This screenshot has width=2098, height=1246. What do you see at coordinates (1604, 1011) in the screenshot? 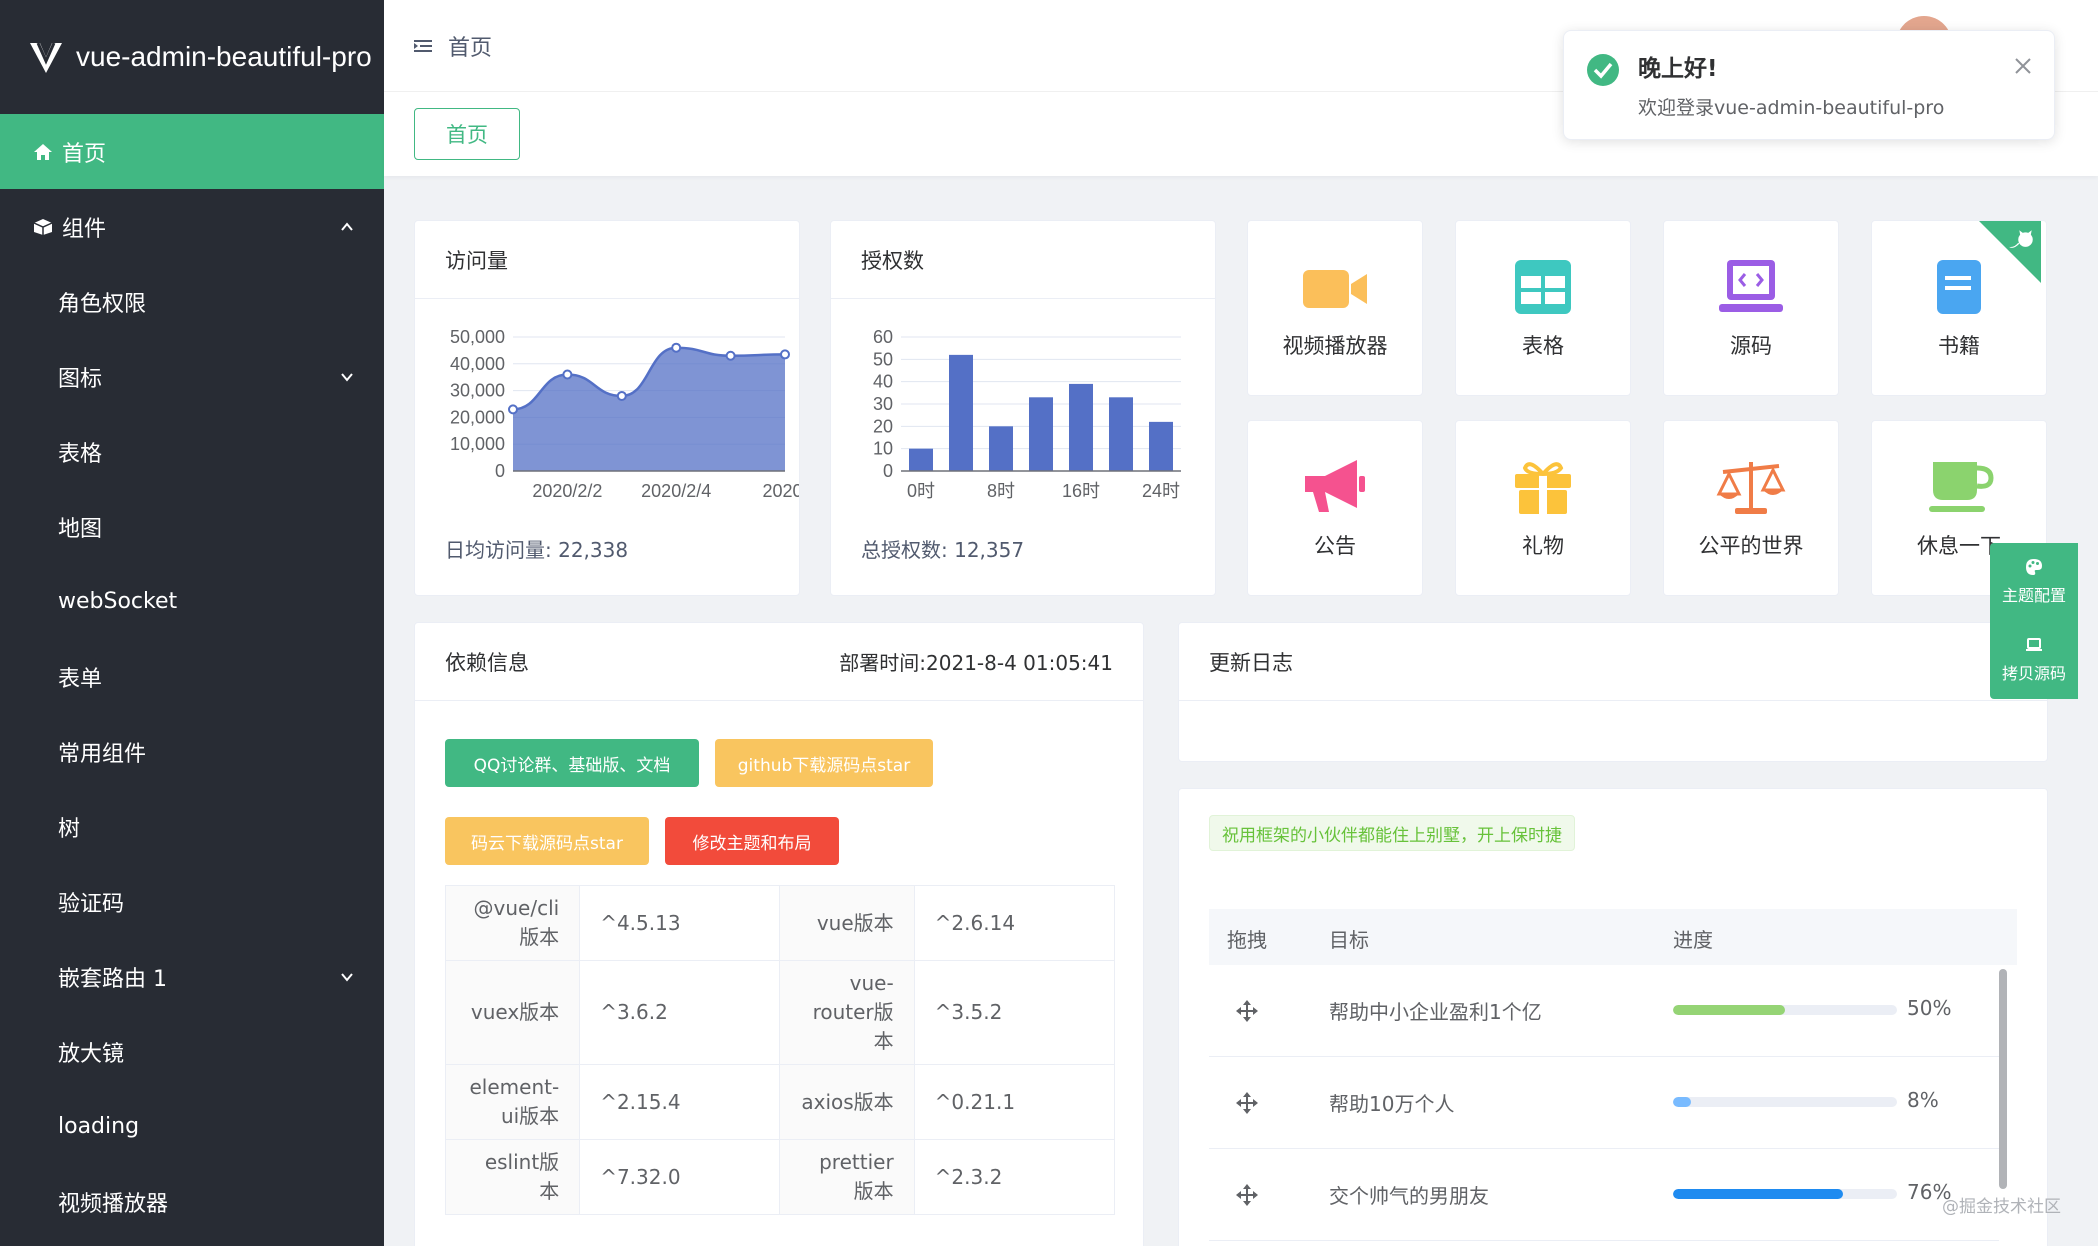
I see `table-row: 帮助中小企业盈利1个亿 50%` at bounding box center [1604, 1011].